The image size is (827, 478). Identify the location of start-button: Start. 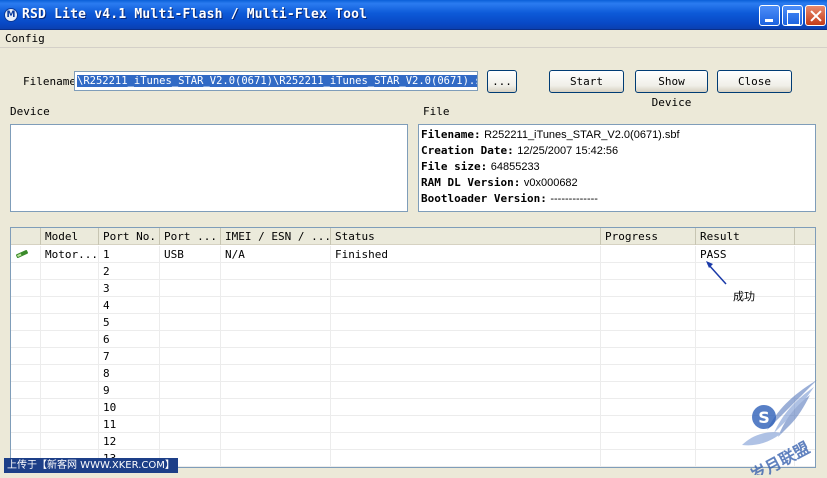
(586, 81).